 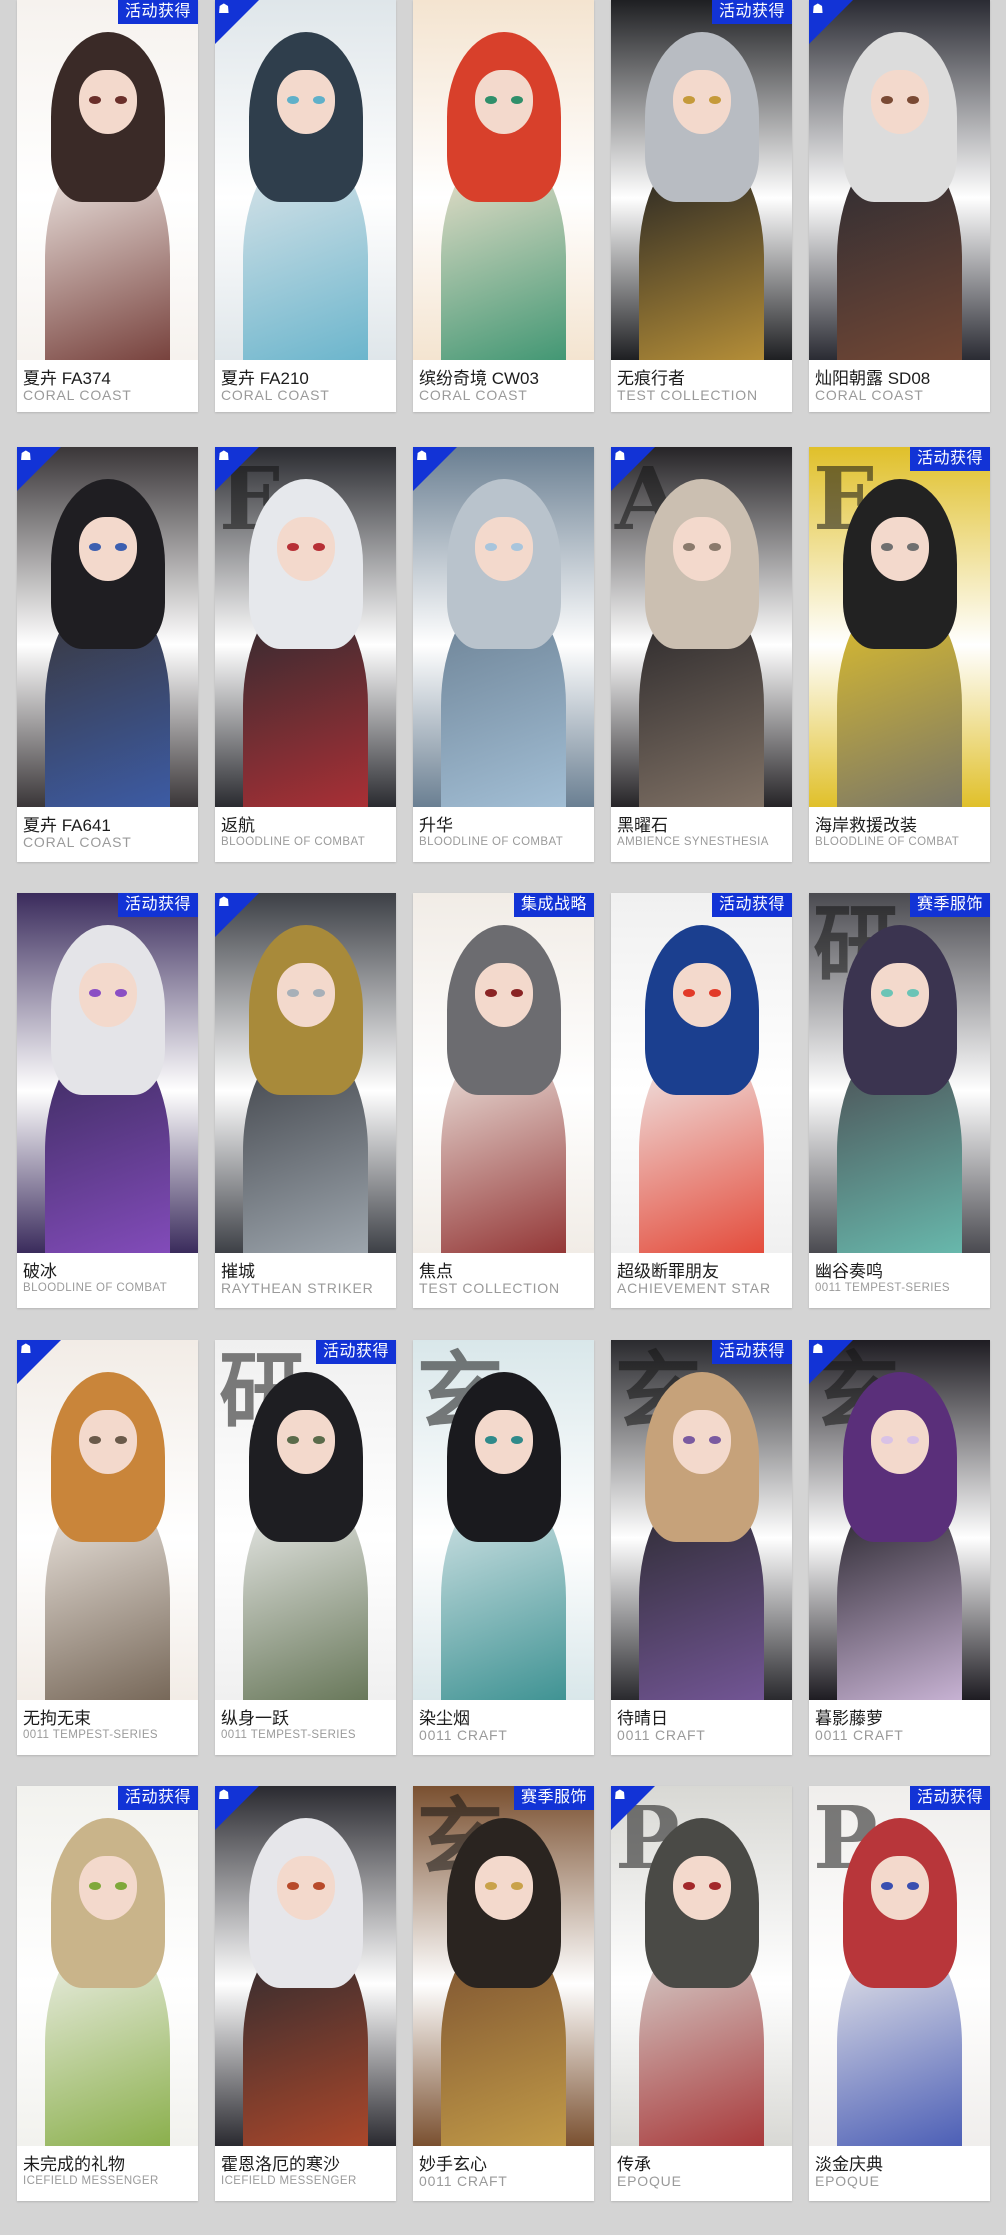 I want to click on skin-name: 夏卉 FA374, so click(x=67, y=378).